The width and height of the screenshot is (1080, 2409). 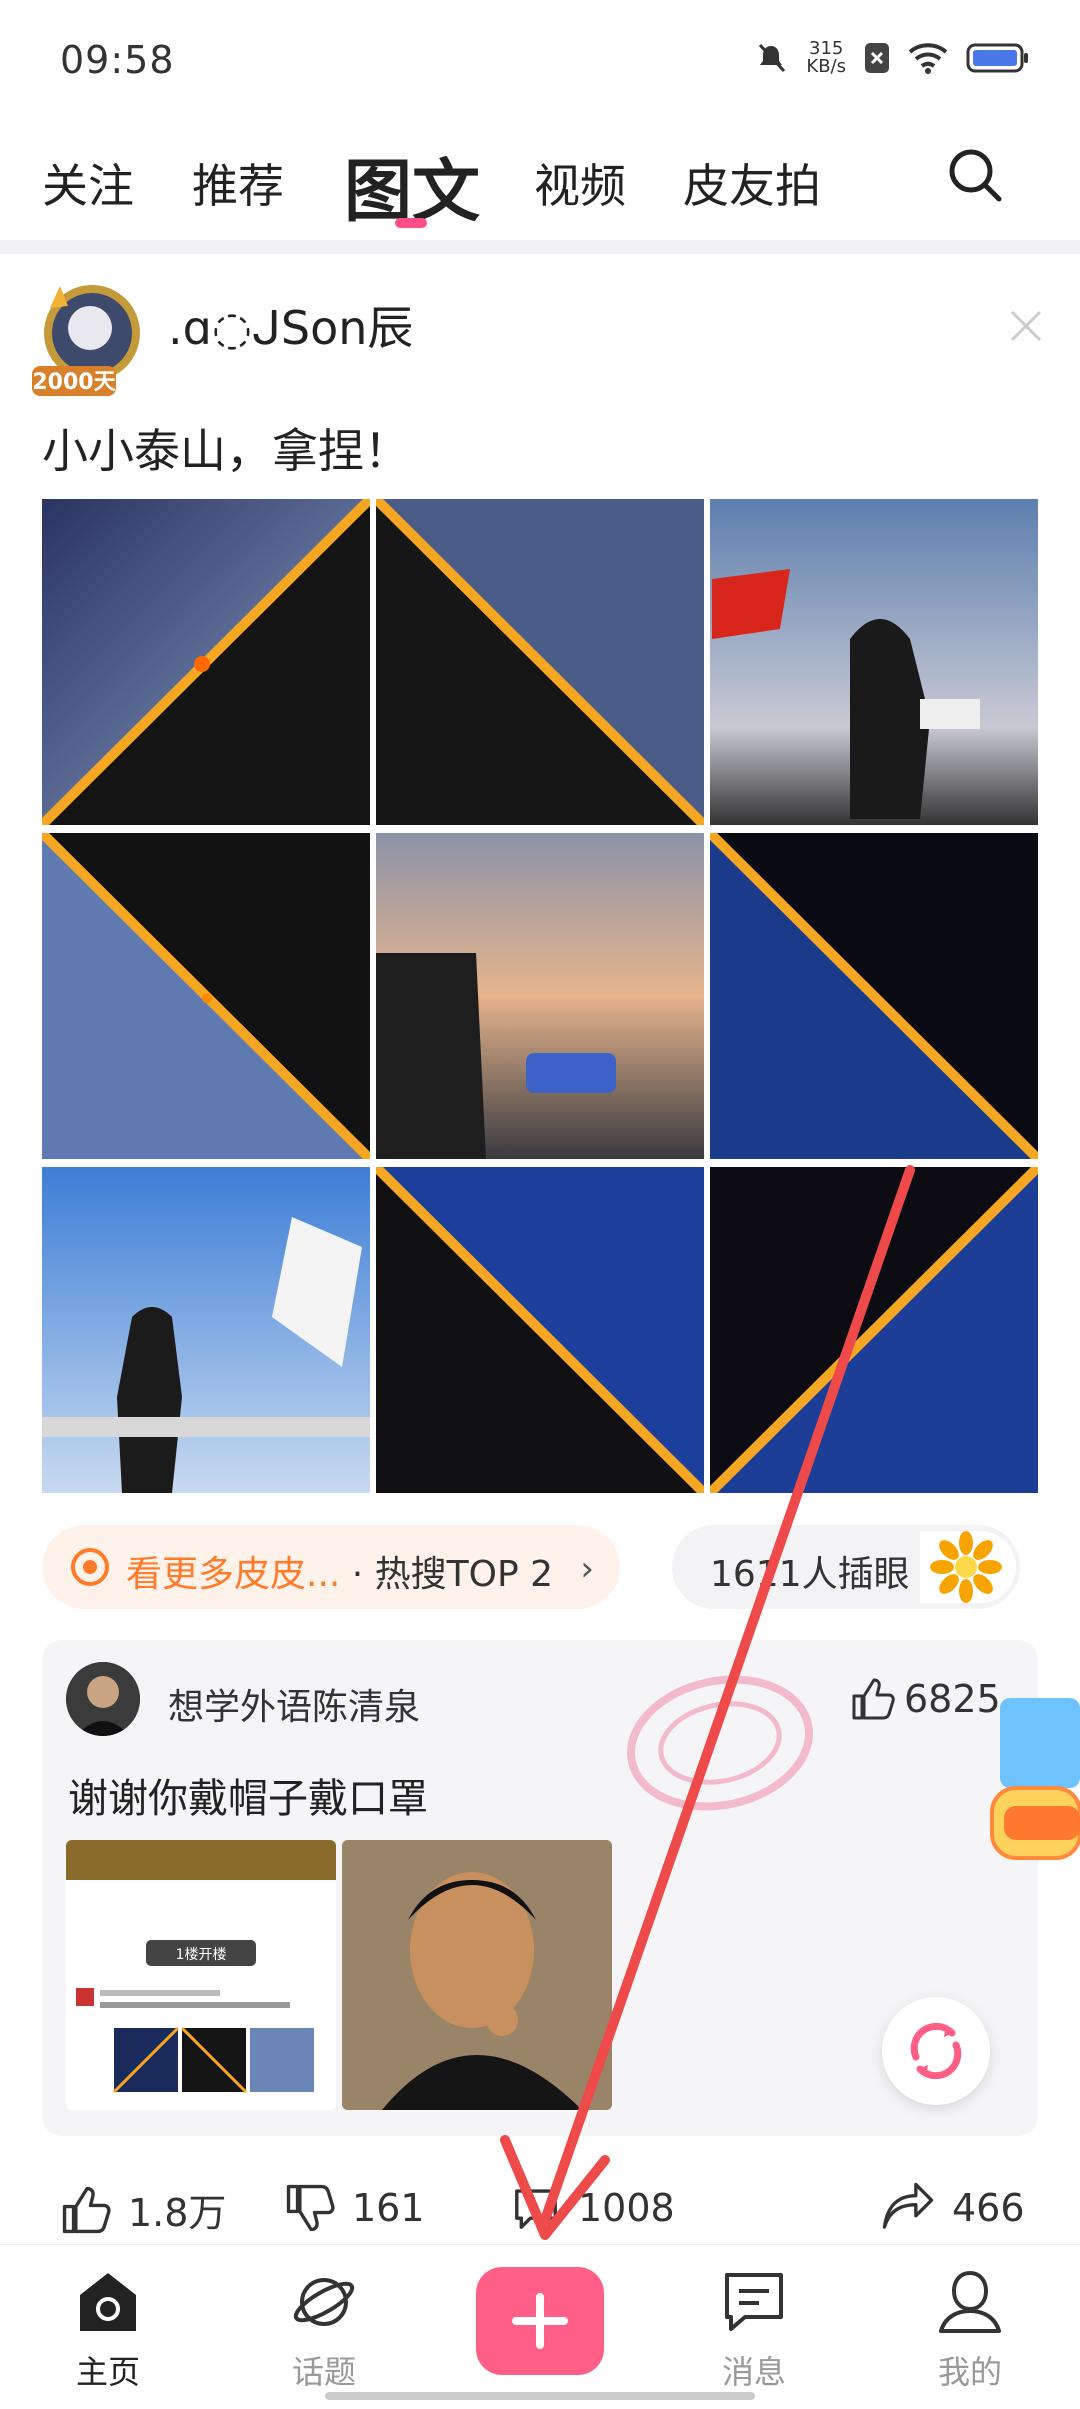 What do you see at coordinates (1026, 326) in the screenshot?
I see `close-icon` at bounding box center [1026, 326].